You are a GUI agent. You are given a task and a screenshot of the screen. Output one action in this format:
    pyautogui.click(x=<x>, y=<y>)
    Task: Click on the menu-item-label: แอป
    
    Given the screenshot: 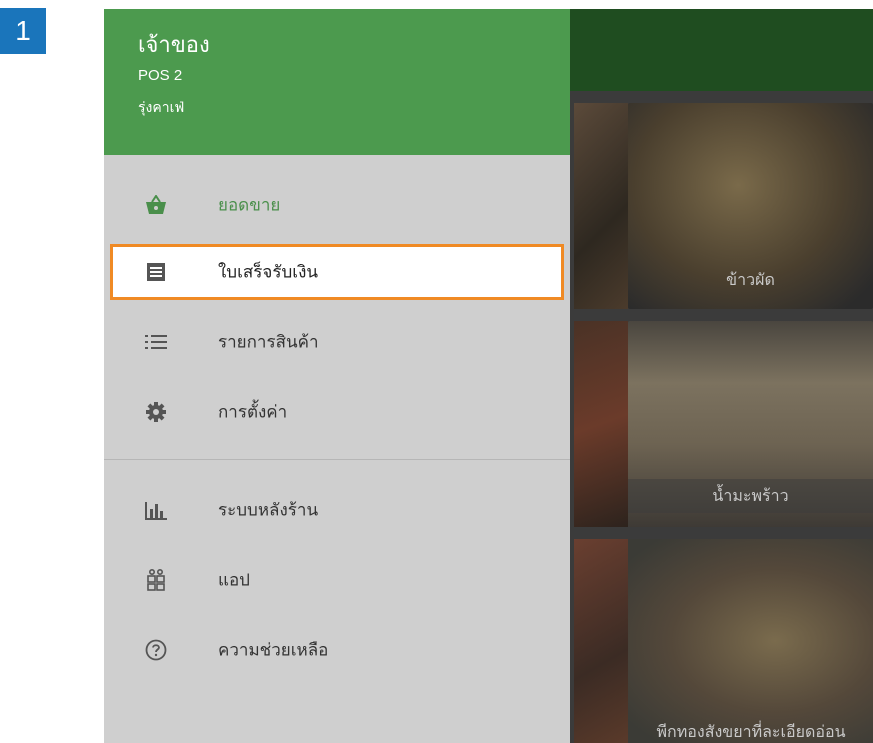 What is the action you would take?
    pyautogui.click(x=234, y=580)
    